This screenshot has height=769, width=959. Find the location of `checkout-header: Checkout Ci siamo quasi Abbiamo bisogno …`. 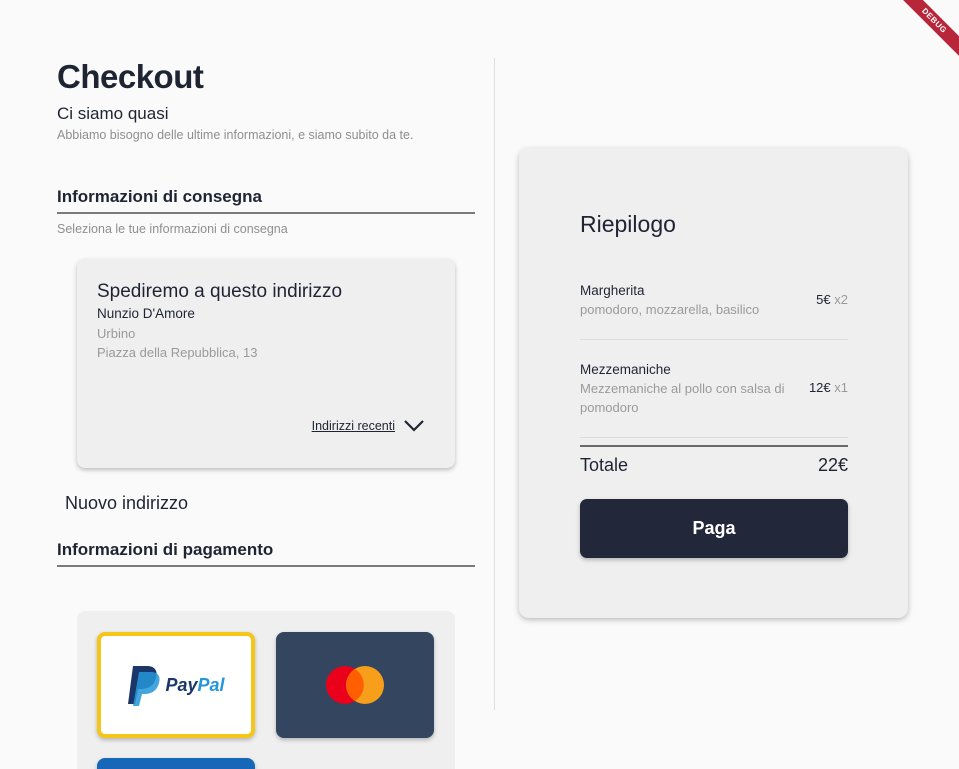

checkout-header: Checkout Ci siamo quasi Abbiamo bisogno … is located at coordinates (266, 101).